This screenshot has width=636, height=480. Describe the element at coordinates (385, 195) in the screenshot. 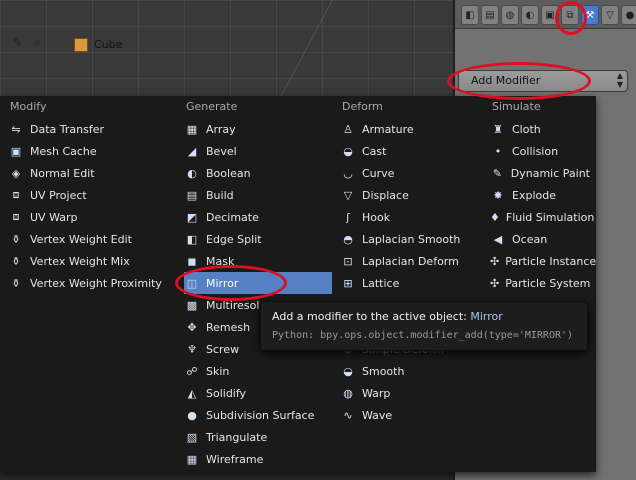

I see `menu-item-label: Displace` at that location.